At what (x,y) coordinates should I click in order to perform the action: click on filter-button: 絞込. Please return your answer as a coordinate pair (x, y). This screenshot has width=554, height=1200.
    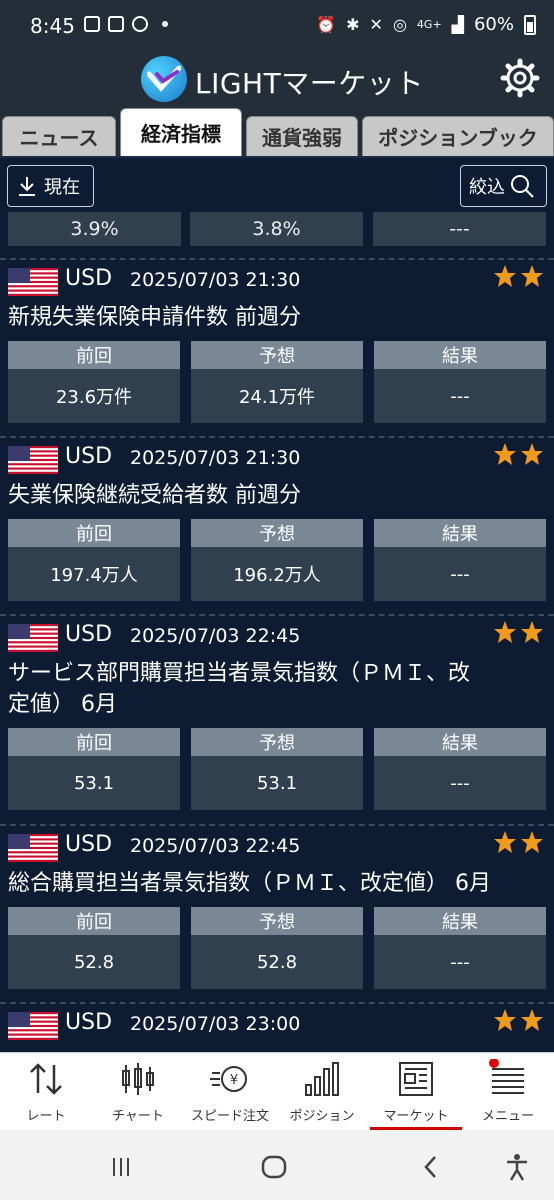
    Looking at the image, I should click on (503, 186).